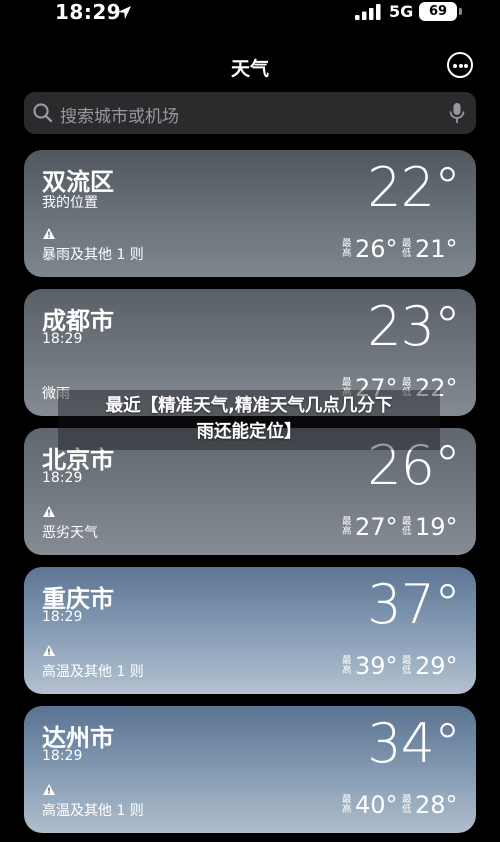 Image resolution: width=500 pixels, height=842 pixels. What do you see at coordinates (124, 12) in the screenshot?
I see `location-arrow-icon` at bounding box center [124, 12].